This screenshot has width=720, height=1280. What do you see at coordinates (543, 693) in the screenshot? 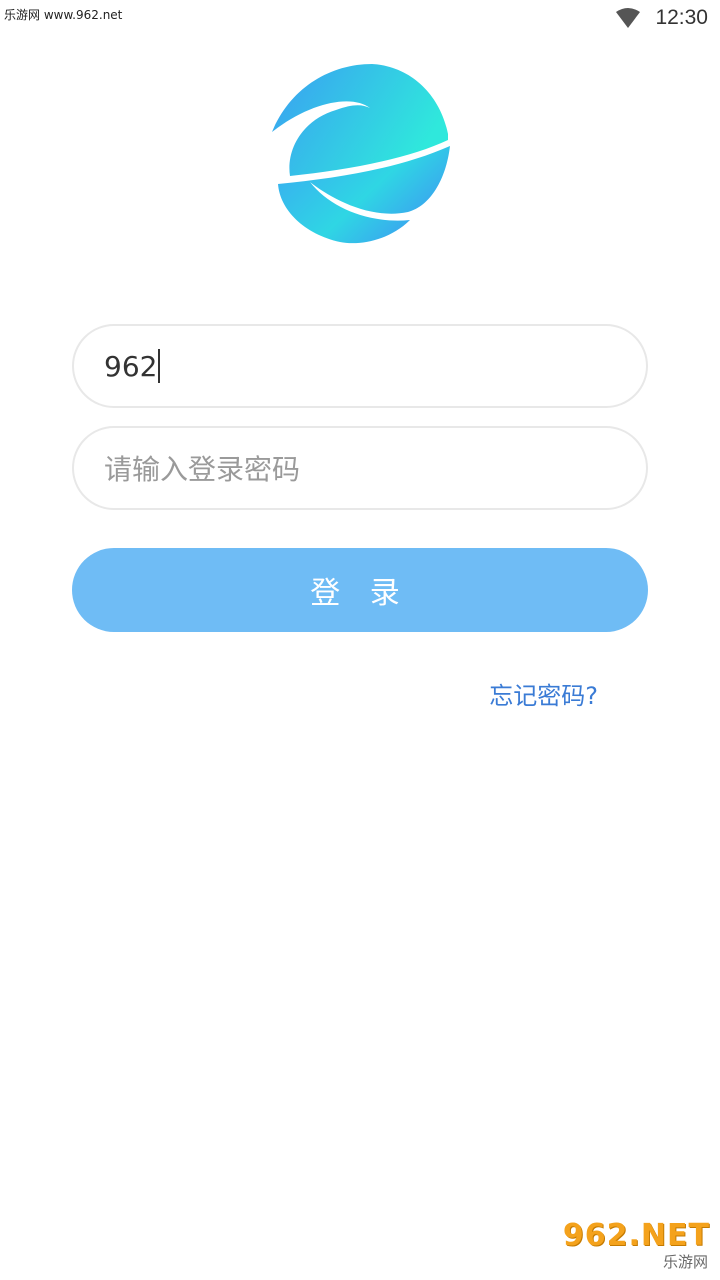
I see `forgot-password-link: 忘记密码?` at bounding box center [543, 693].